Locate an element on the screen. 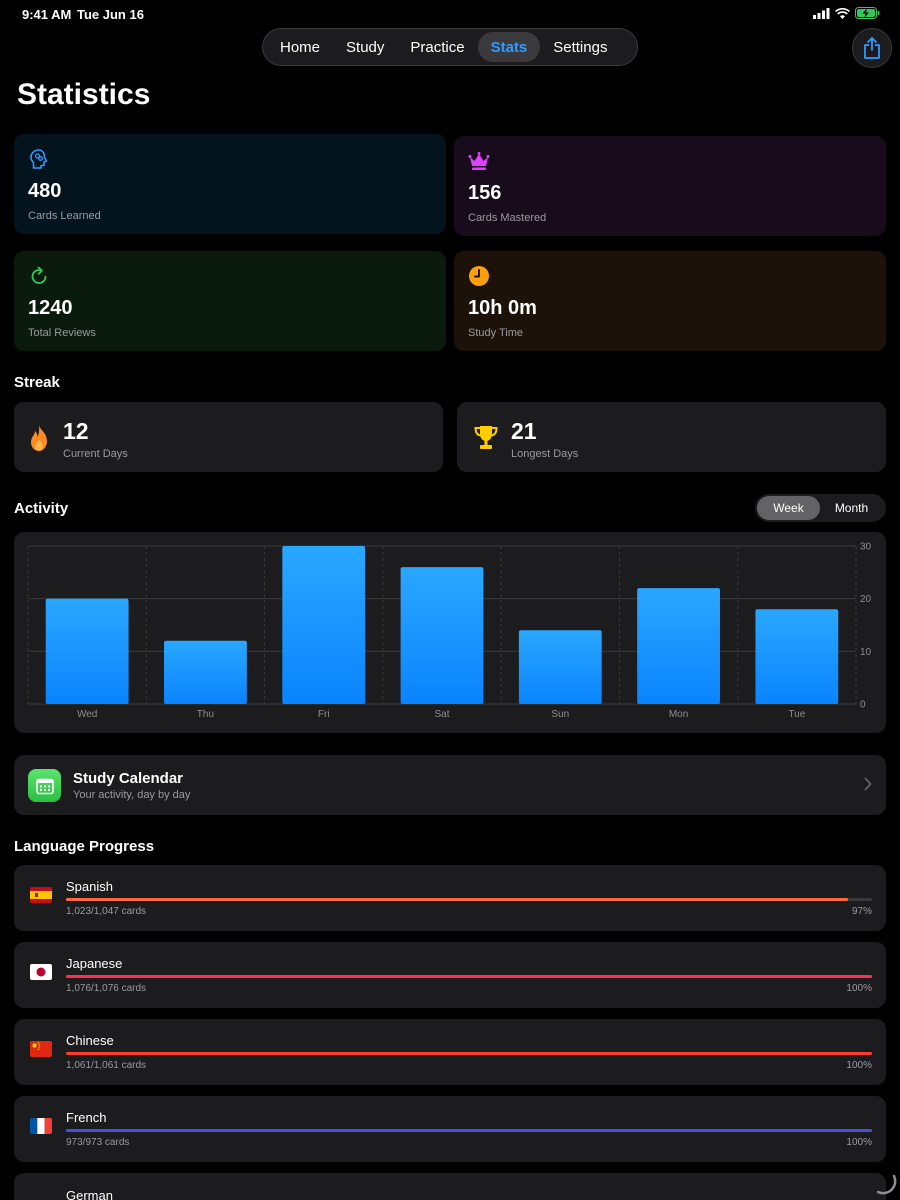 The image size is (900, 1200). chevron-right-icon is located at coordinates (868, 784).